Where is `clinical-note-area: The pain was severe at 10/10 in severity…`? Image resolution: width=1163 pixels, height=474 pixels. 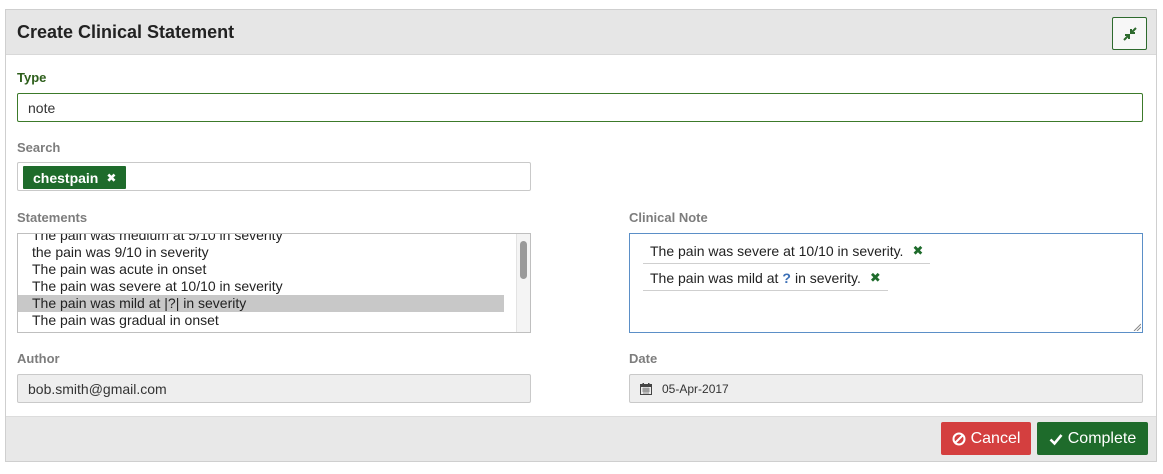
clinical-note-area: The pain was severe at 10/10 in severity… is located at coordinates (886, 283).